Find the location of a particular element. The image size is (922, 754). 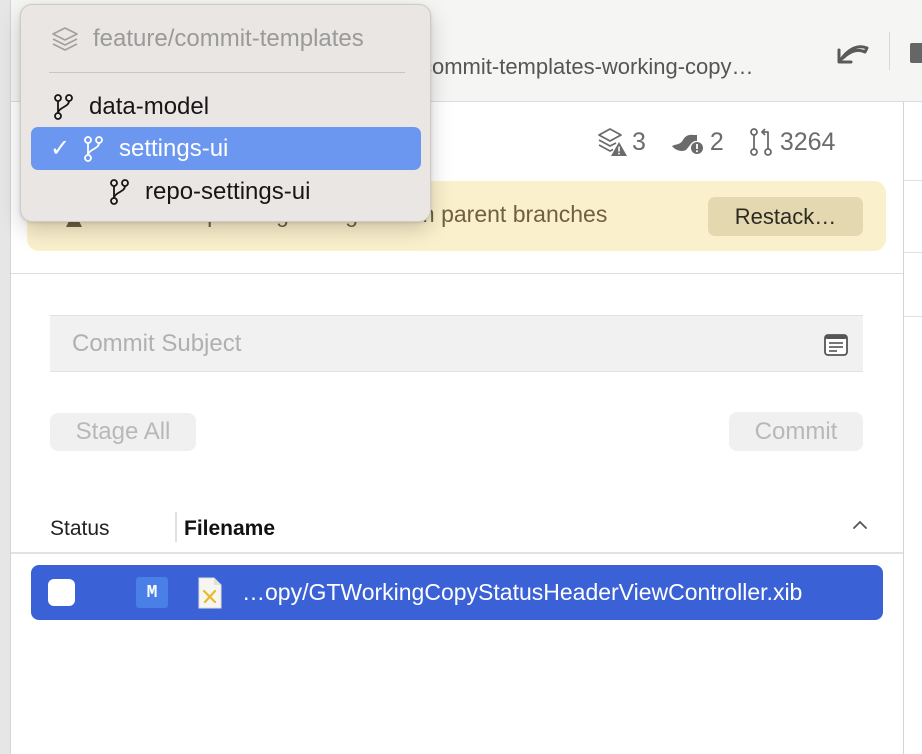

menu-item-data-model: data-model is located at coordinates (226, 106).